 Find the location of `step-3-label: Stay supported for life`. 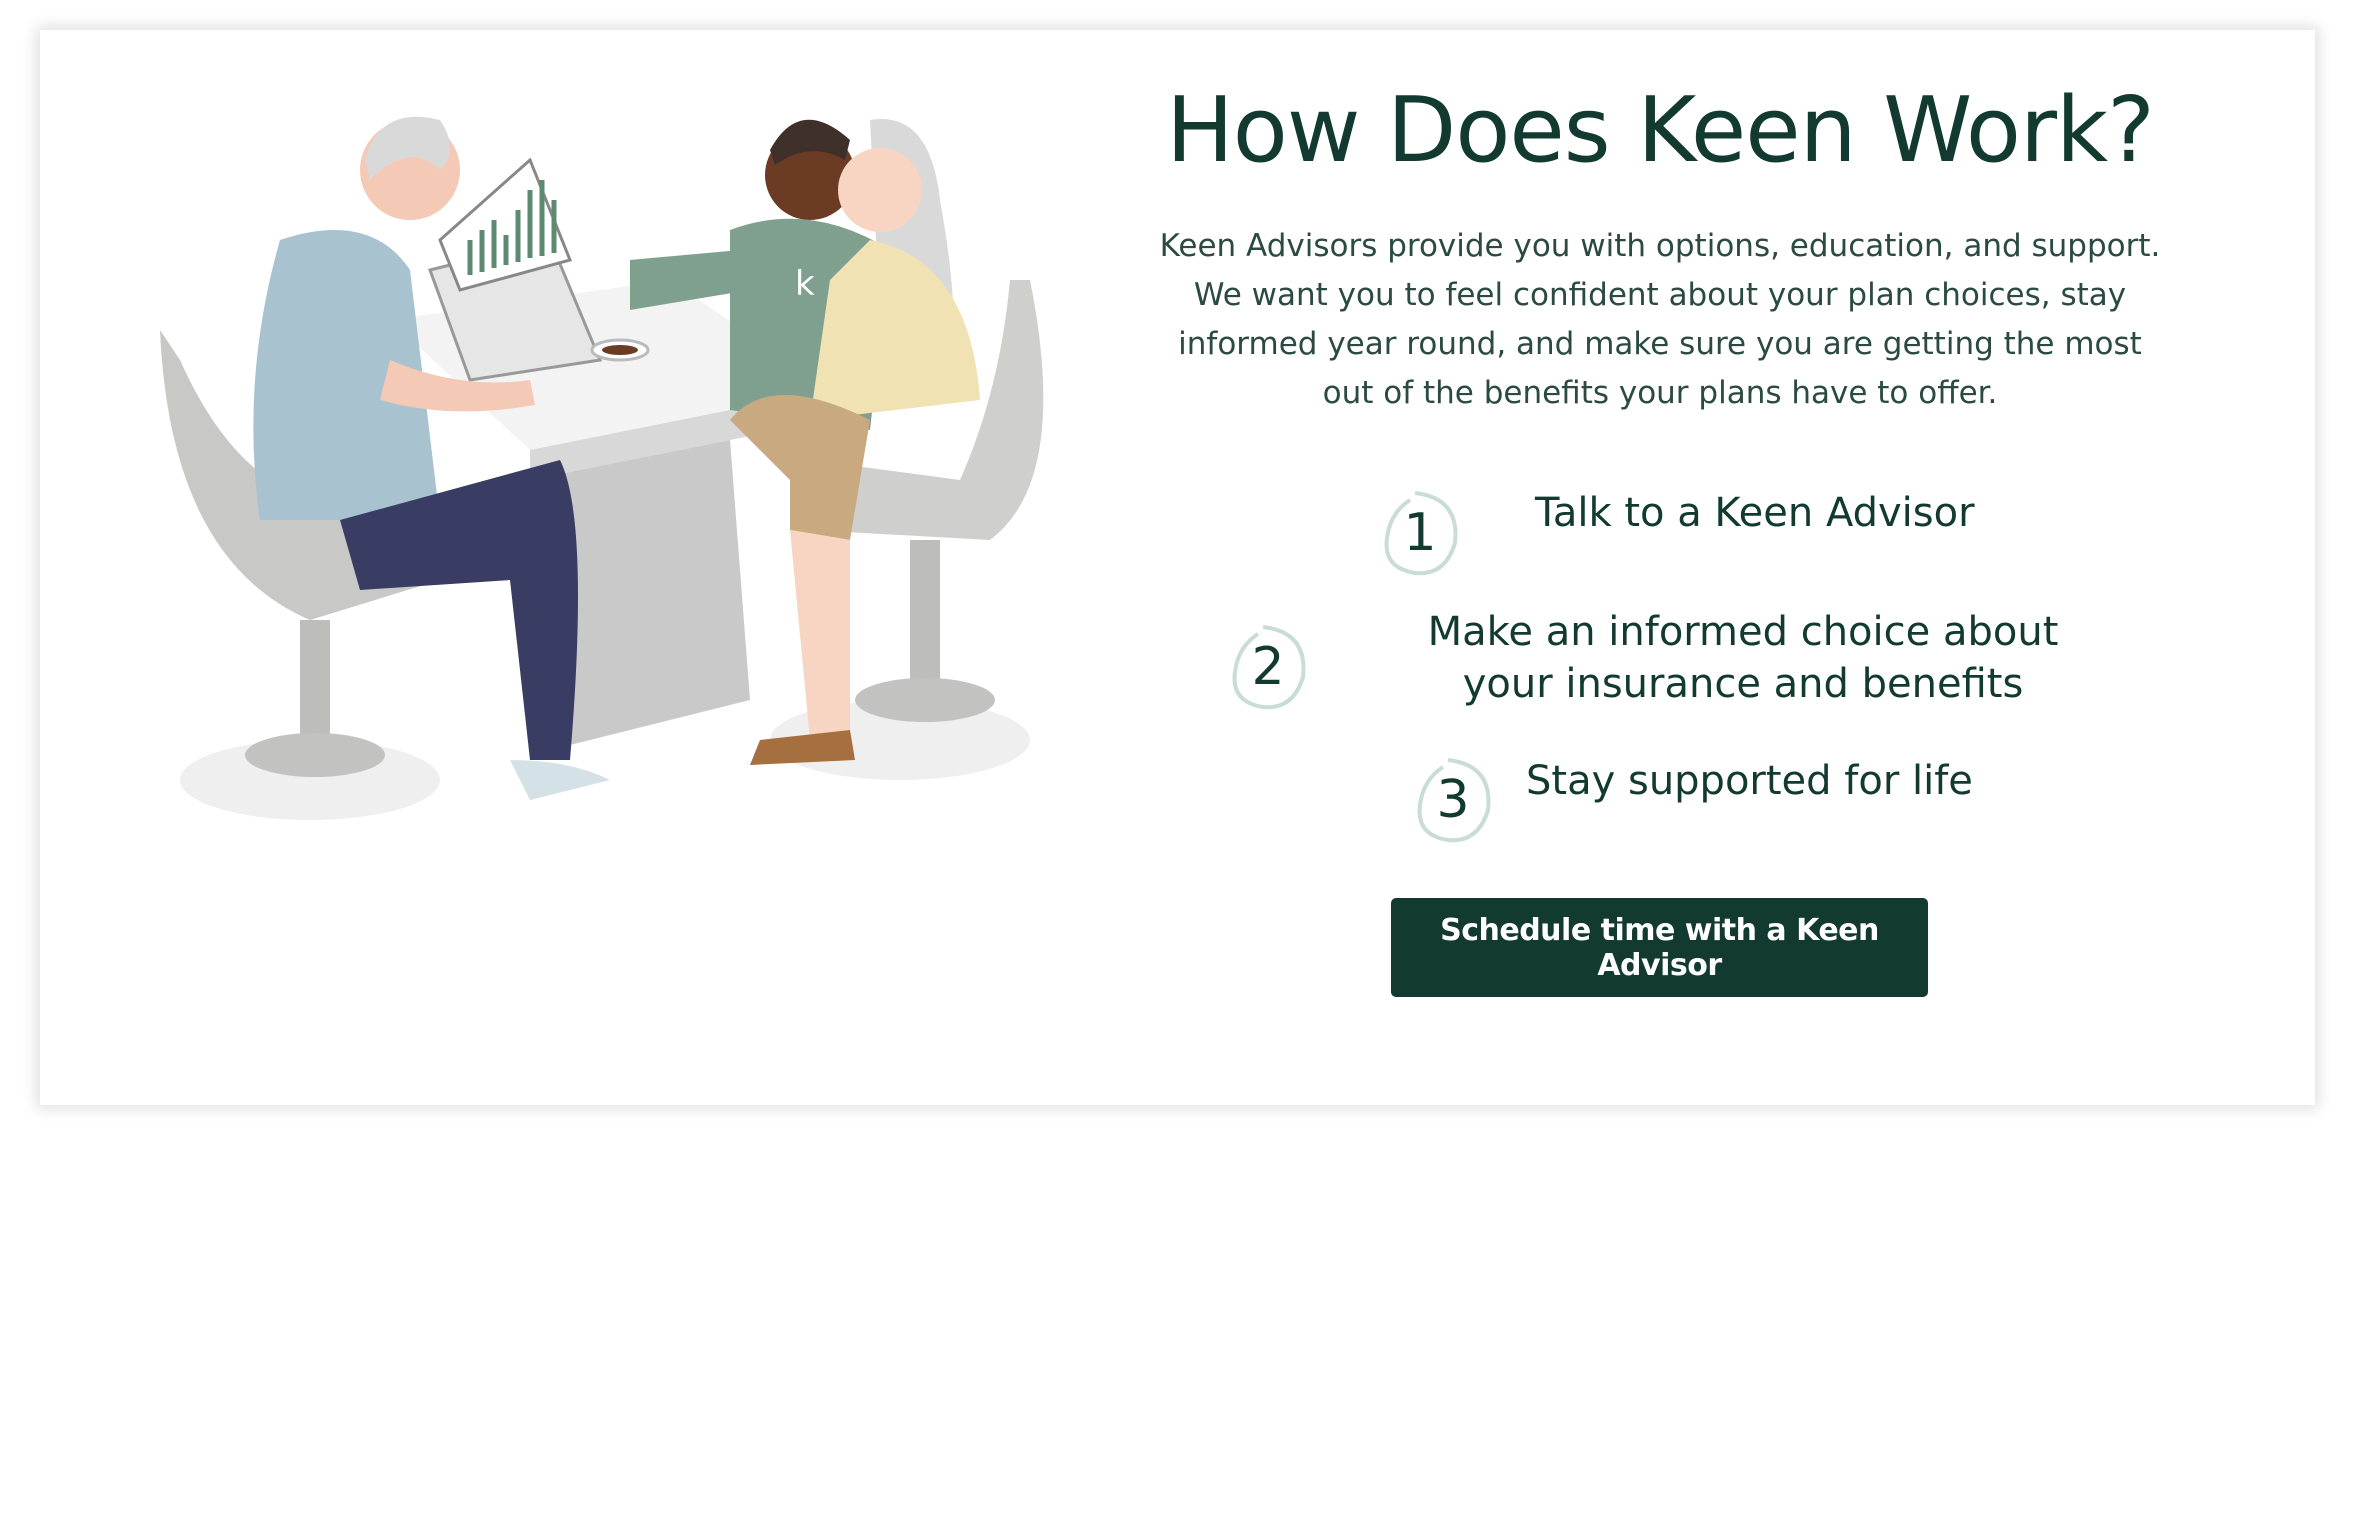

step-3-label: Stay supported for life is located at coordinates (1749, 781).